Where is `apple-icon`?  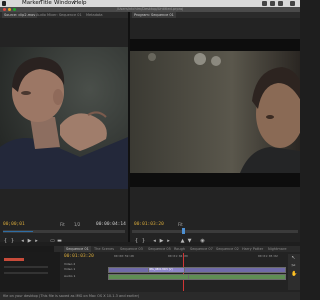 apple-icon is located at coordinates (4, 3).